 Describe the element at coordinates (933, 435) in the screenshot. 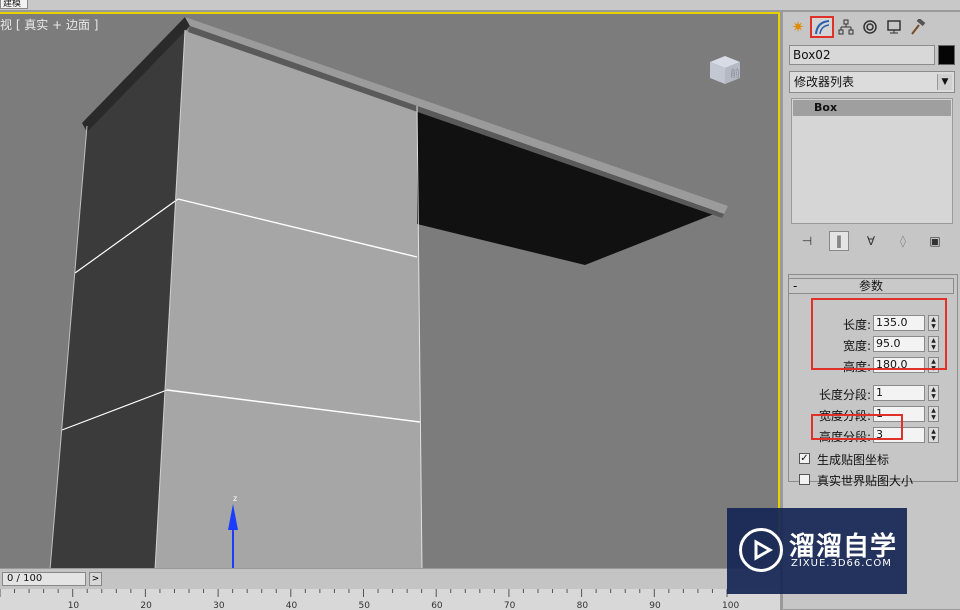

I see `height-segs-spinner: ▲ ▼` at that location.